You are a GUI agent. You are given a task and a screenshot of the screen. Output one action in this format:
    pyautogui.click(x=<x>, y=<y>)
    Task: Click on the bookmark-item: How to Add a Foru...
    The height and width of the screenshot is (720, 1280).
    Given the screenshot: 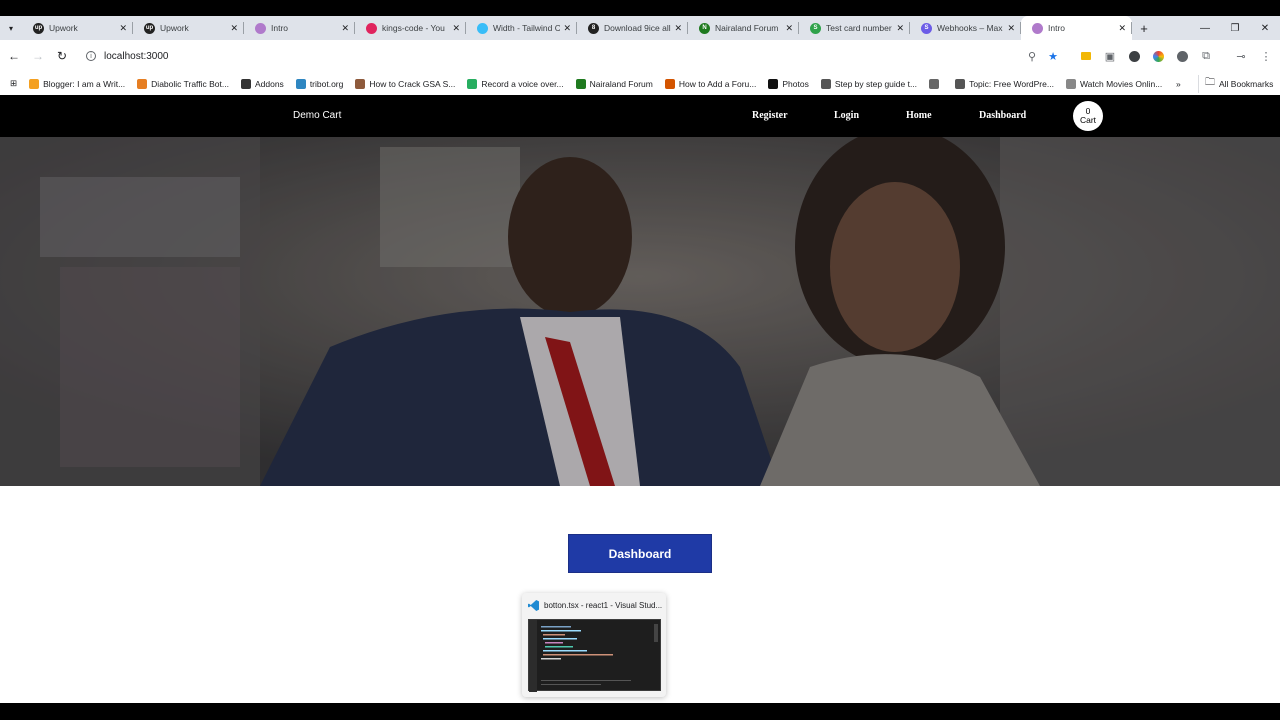 What is the action you would take?
    pyautogui.click(x=710, y=84)
    